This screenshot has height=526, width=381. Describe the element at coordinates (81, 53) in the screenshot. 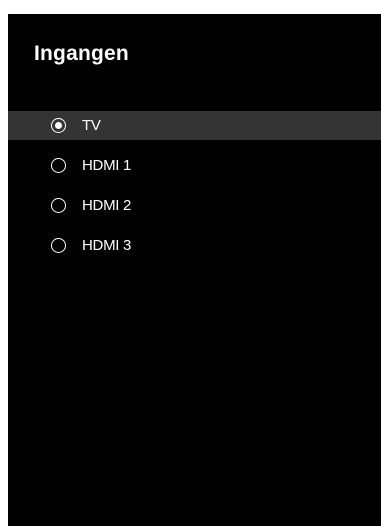

I see `menu-title: Ingangen` at that location.